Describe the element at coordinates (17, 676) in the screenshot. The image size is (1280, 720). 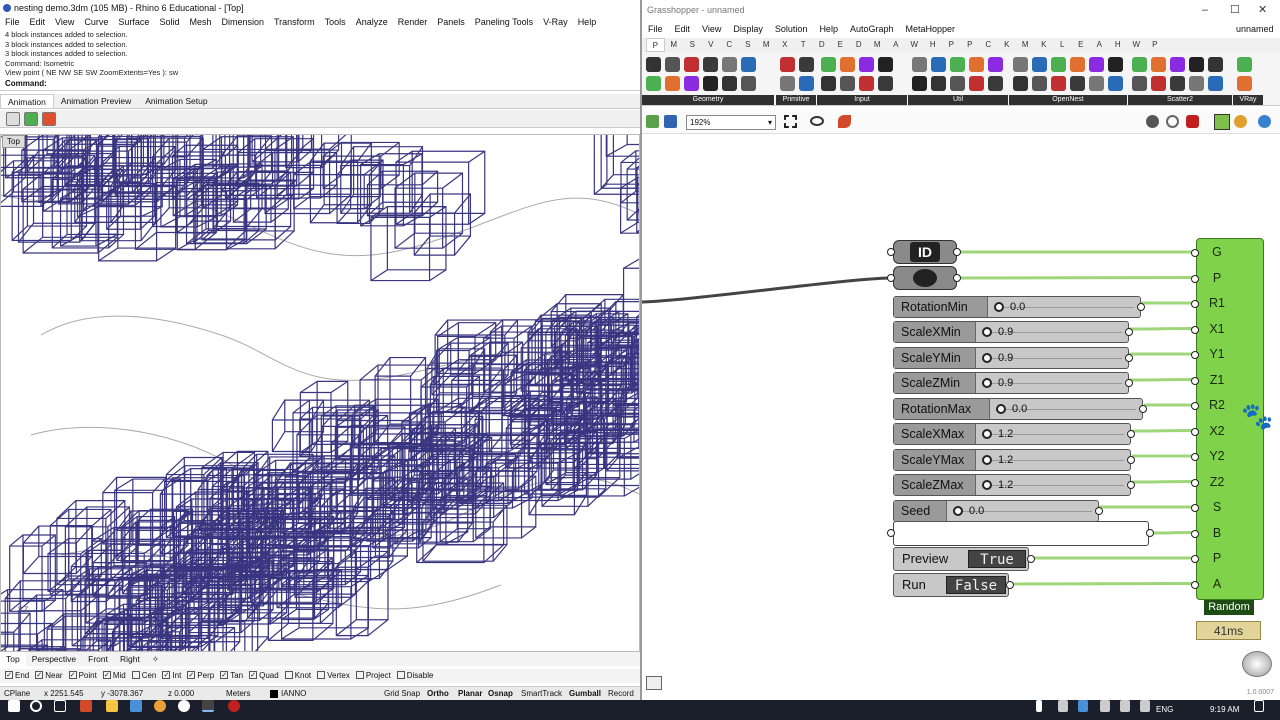
I see `osnap-end: ✓ End` at that location.